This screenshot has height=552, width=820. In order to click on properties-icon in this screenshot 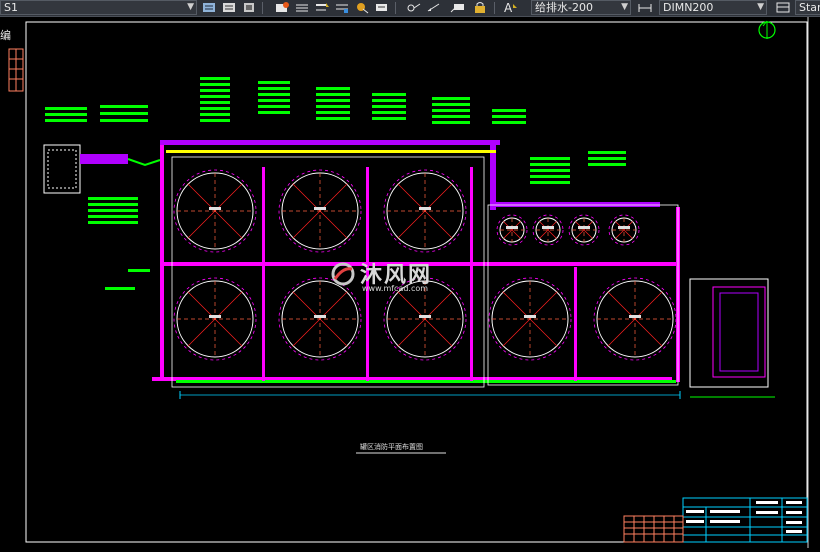, I will do `click(282, 7)`.